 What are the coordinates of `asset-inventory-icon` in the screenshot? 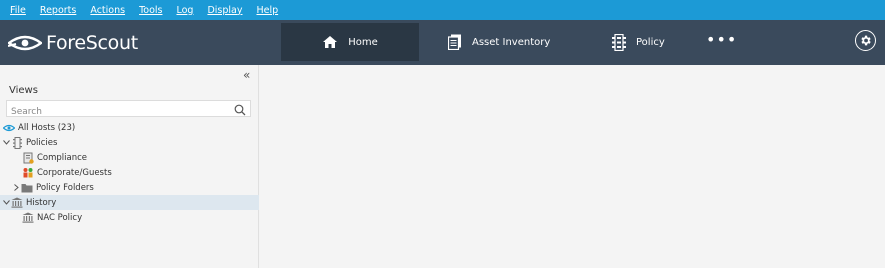 It's located at (455, 42).